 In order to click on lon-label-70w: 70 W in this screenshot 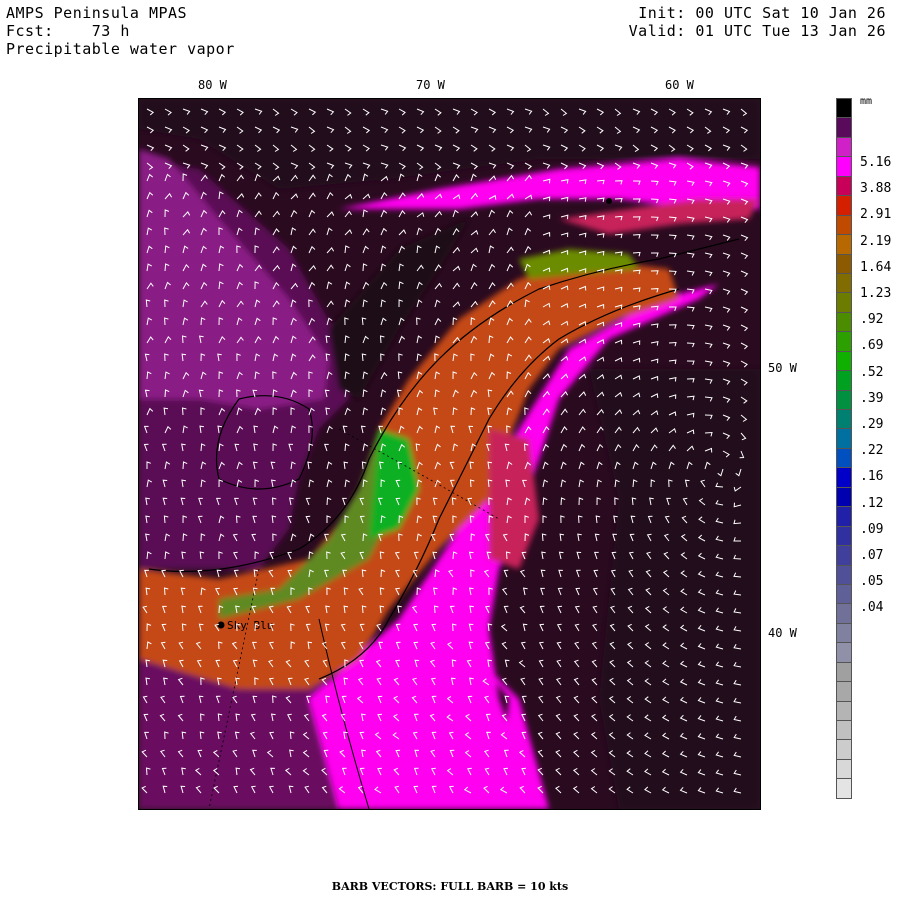, I will do `click(430, 85)`.